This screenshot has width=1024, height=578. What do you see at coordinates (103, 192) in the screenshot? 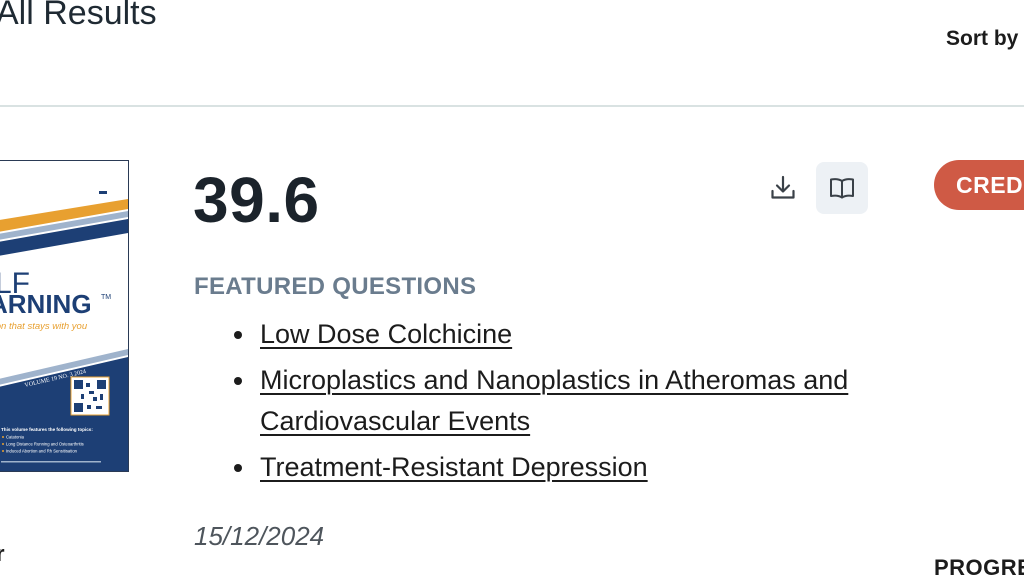
I see `cover-logo-mark` at bounding box center [103, 192].